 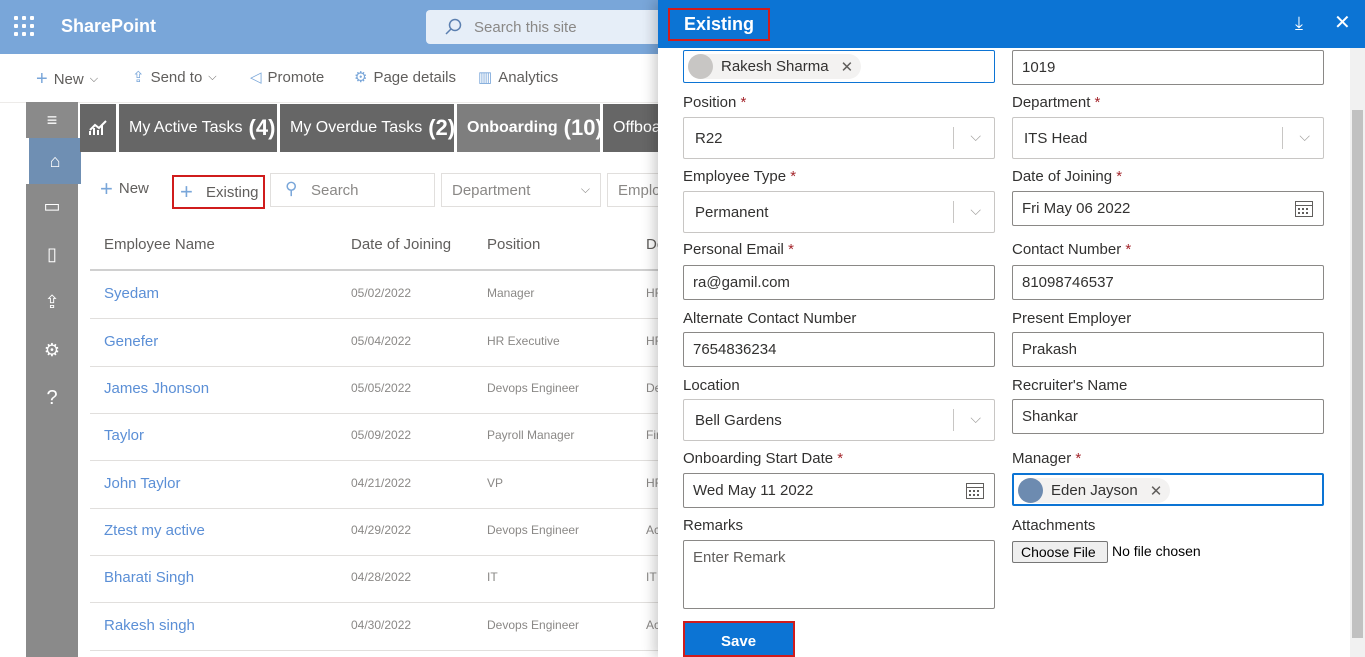 What do you see at coordinates (521, 190) in the screenshot?
I see `department-filter-dropdown: Department ⌵` at bounding box center [521, 190].